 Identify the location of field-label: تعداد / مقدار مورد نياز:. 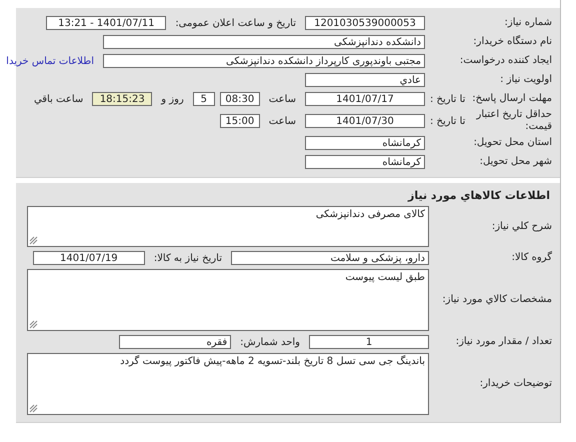
(504, 342).